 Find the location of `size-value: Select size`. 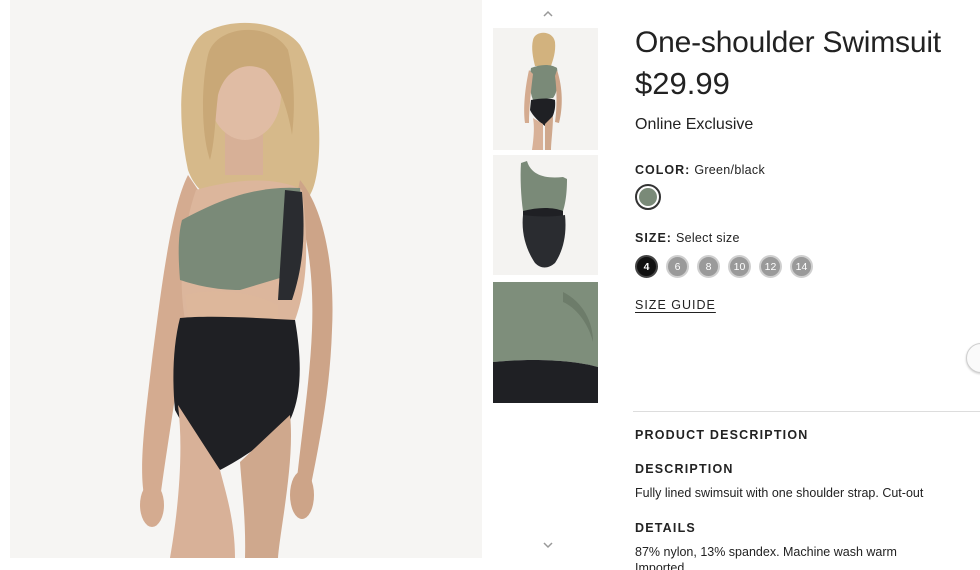

size-value: Select size is located at coordinates (707, 238).